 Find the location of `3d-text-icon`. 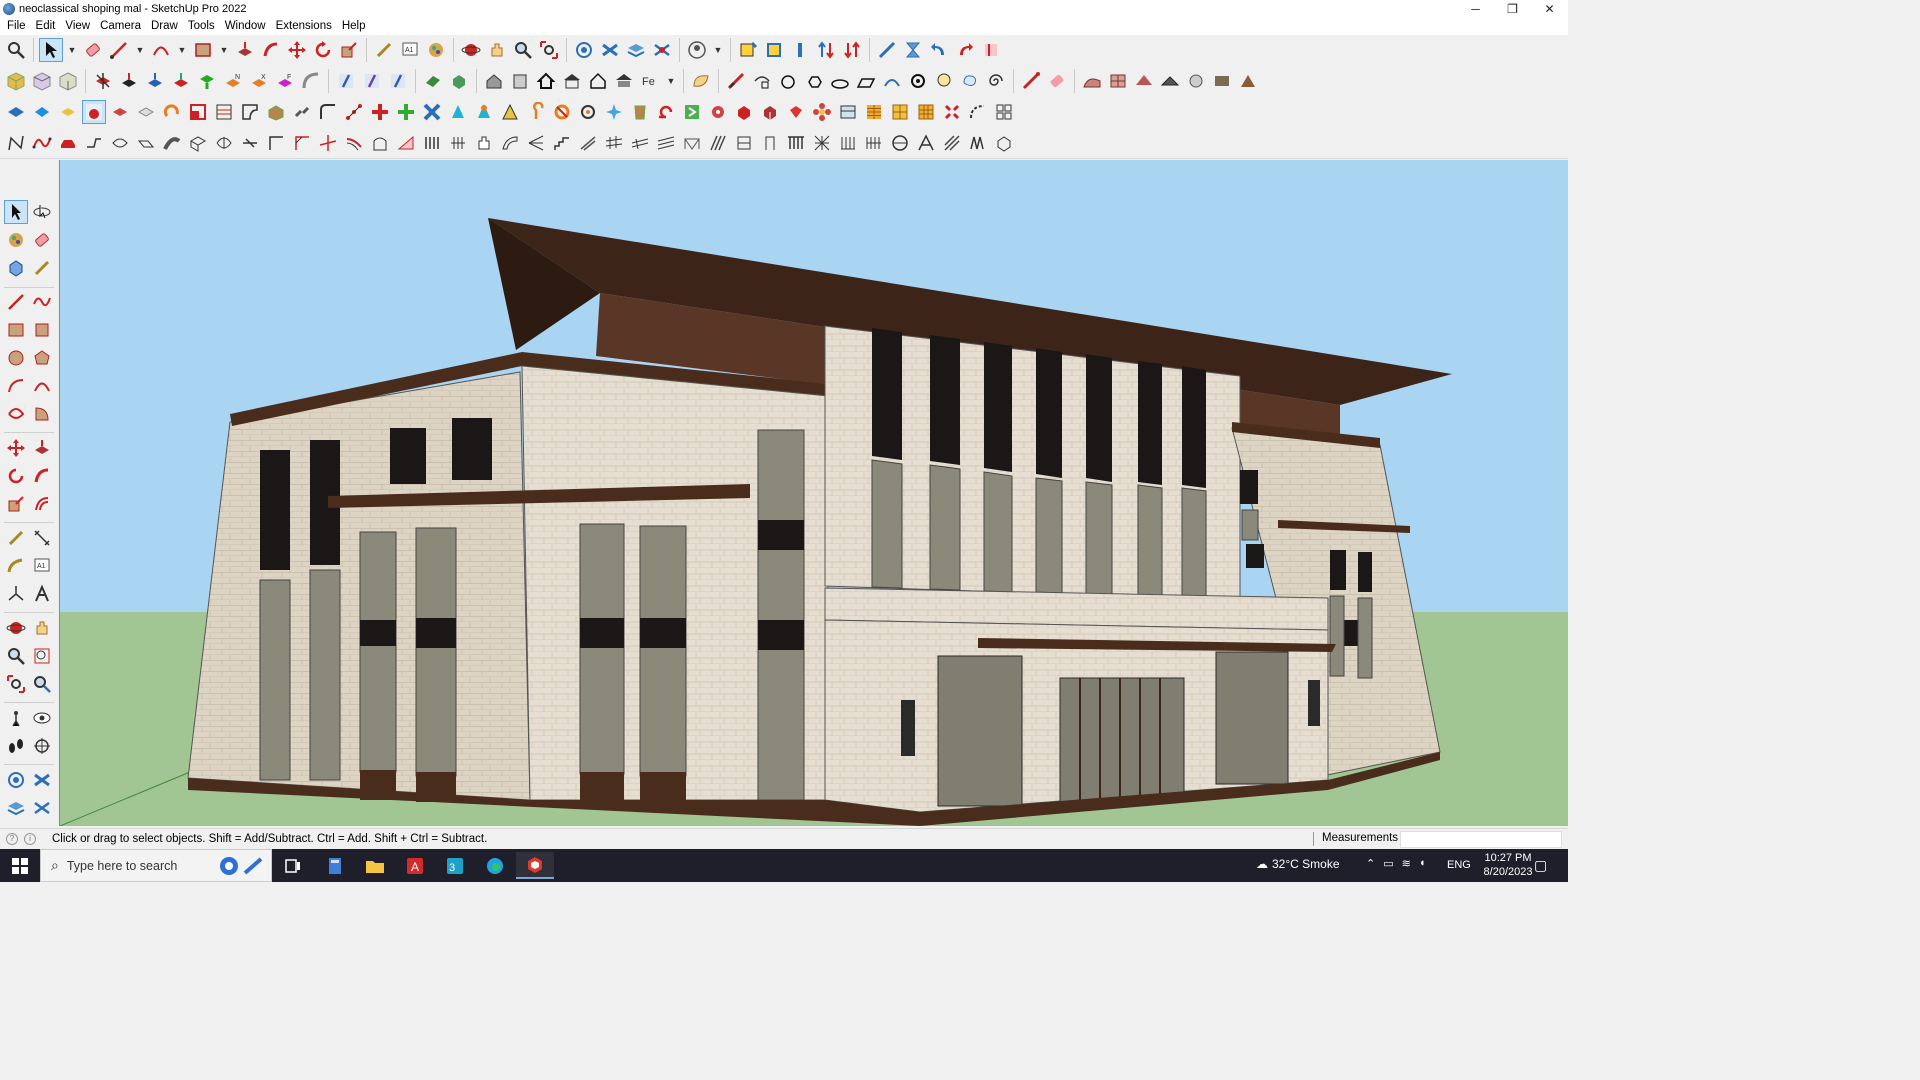

3d-text-icon is located at coordinates (42, 594).